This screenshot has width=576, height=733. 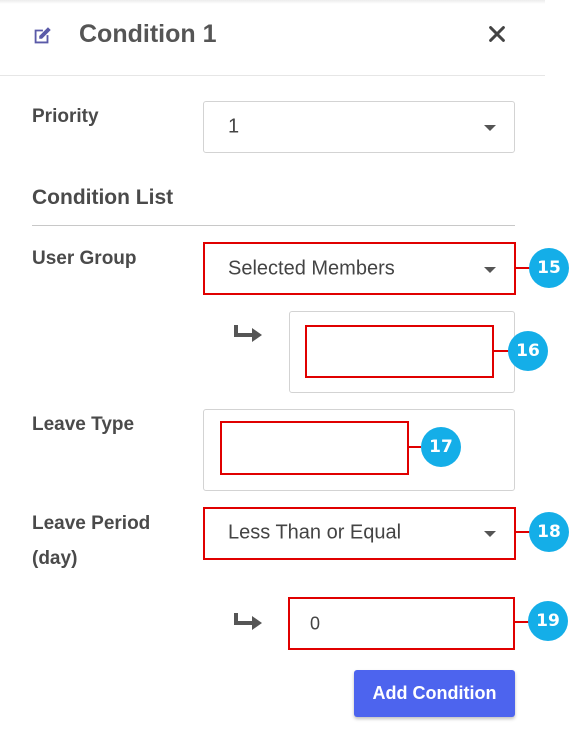 What do you see at coordinates (359, 268) in the screenshot?
I see `highlight-user-group` at bounding box center [359, 268].